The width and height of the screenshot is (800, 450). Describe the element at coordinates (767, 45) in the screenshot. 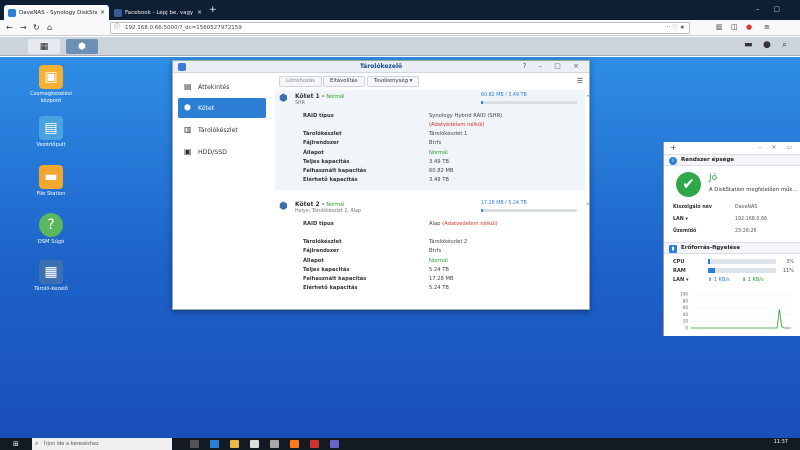

I see `user-icon: ●` at that location.